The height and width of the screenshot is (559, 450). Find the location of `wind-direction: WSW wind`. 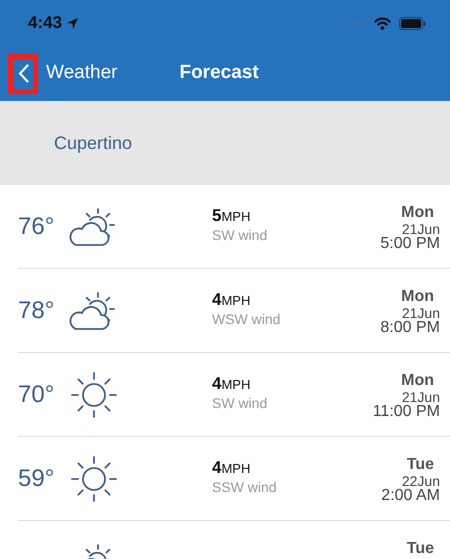

wind-direction: WSW wind is located at coordinates (247, 320).